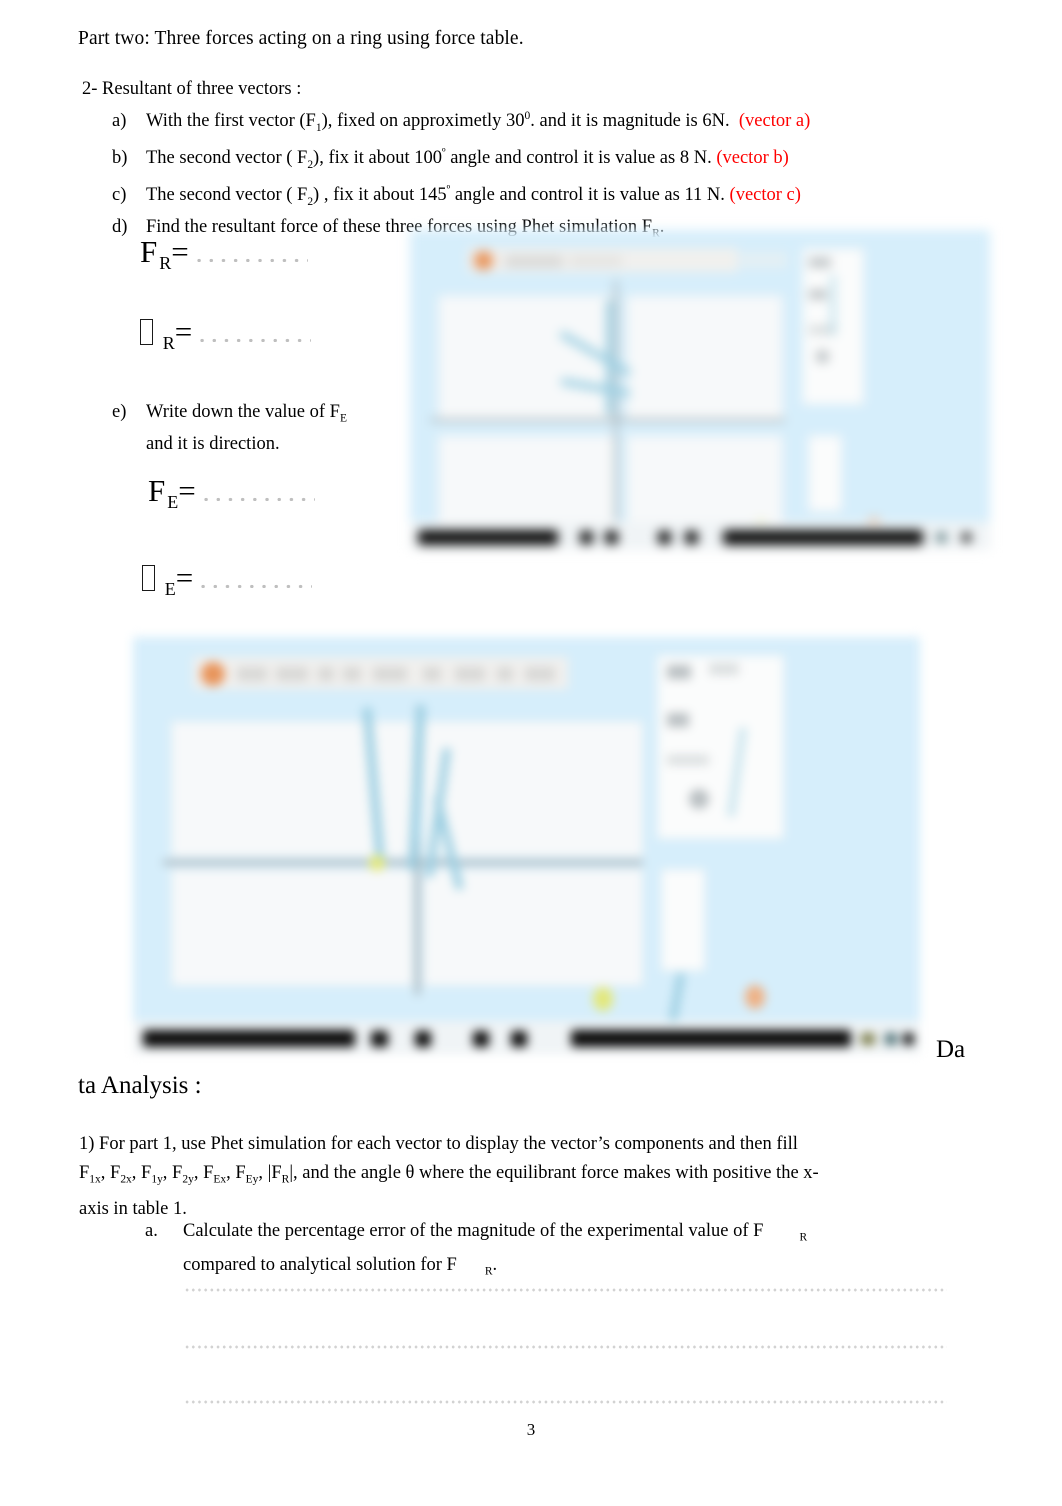 The width and height of the screenshot is (1062, 1506). I want to click on theta-e-answer-blank: E=, so click(227, 580).